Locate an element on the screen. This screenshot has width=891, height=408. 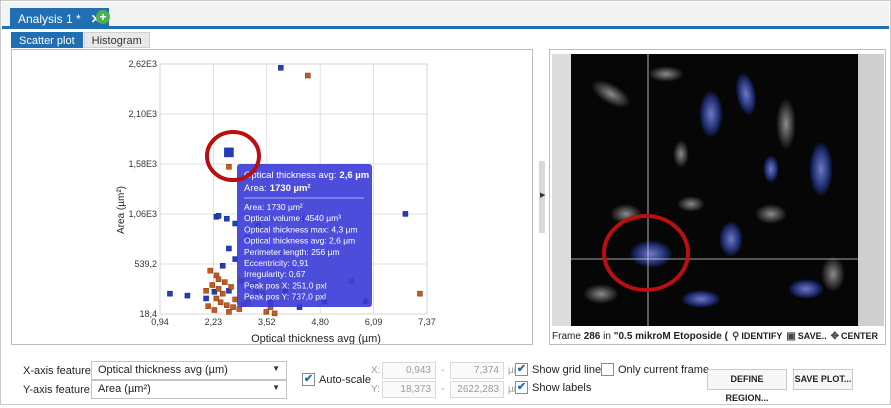
x-tick-label: 3,52 is located at coordinates (267, 322).